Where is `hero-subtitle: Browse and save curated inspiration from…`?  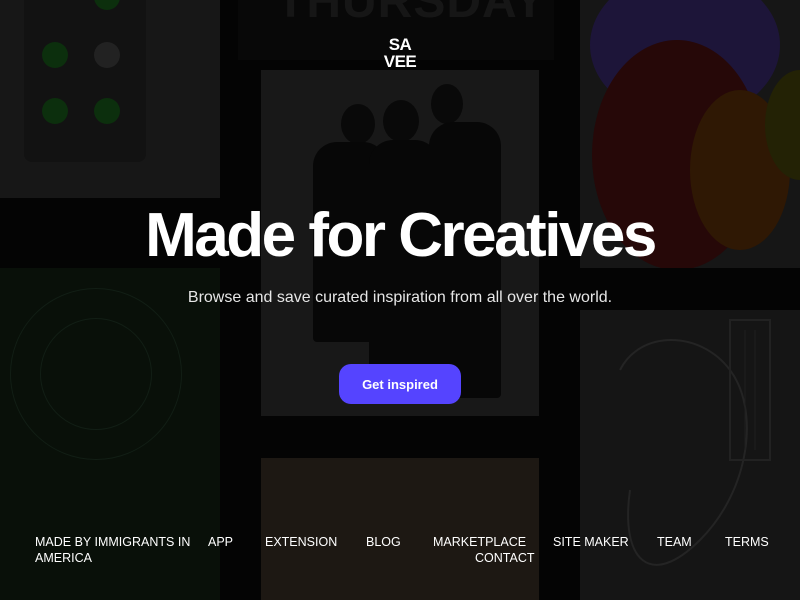 hero-subtitle: Browse and save curated inspiration from… is located at coordinates (400, 297).